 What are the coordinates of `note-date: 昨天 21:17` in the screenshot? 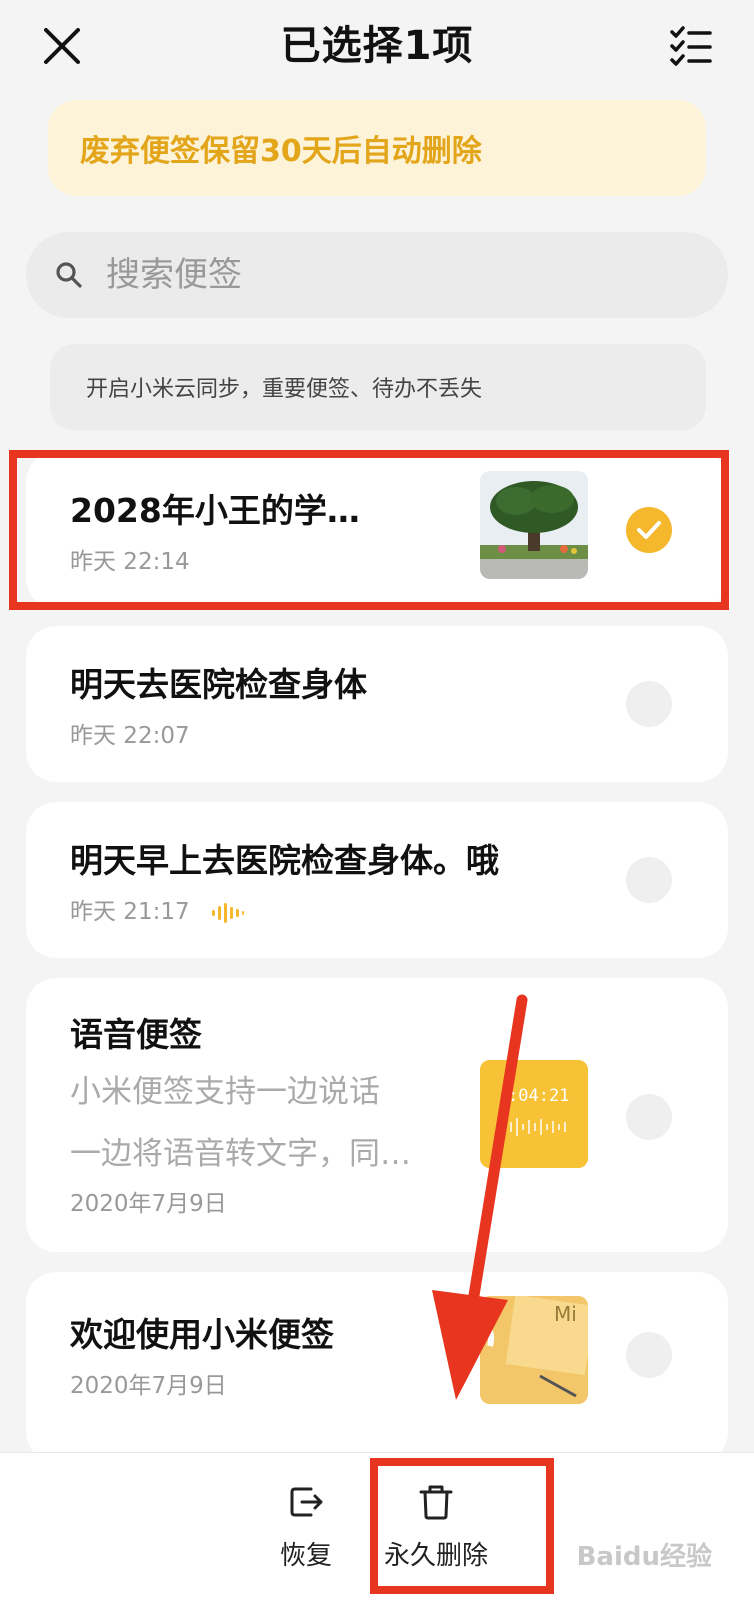 It's located at (130, 912).